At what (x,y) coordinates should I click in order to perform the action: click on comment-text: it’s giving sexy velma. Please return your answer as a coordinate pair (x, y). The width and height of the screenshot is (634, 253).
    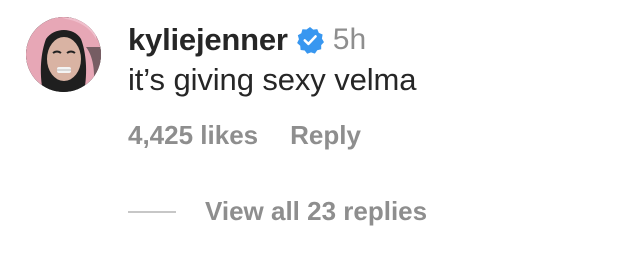
    Looking at the image, I should click on (272, 79).